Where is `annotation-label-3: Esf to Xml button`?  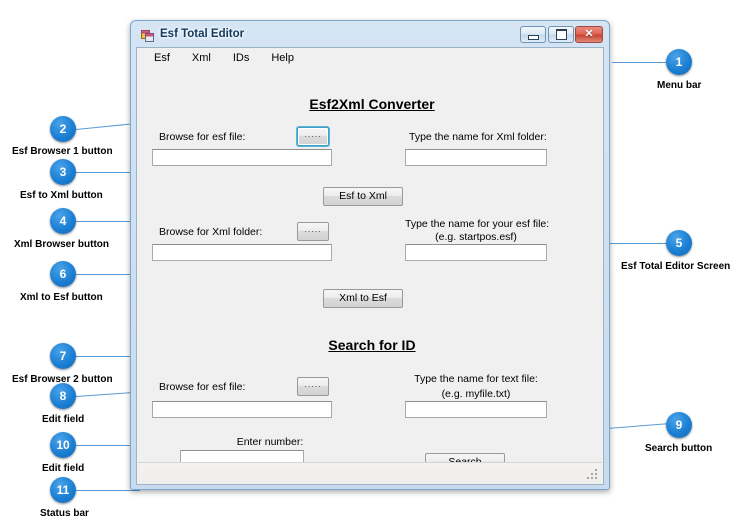 annotation-label-3: Esf to Xml button is located at coordinates (61, 195).